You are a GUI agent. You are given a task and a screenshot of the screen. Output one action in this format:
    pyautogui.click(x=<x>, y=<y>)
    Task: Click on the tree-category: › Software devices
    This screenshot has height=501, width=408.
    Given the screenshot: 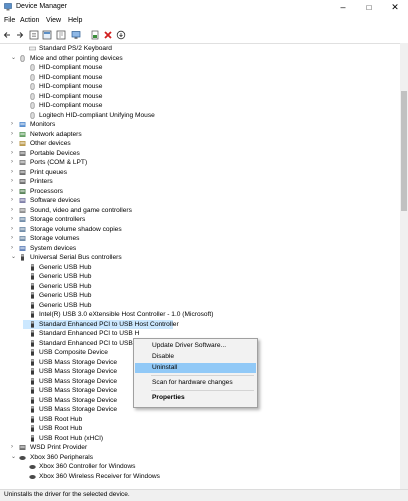 What is the action you would take?
    pyautogui.click(x=201, y=201)
    